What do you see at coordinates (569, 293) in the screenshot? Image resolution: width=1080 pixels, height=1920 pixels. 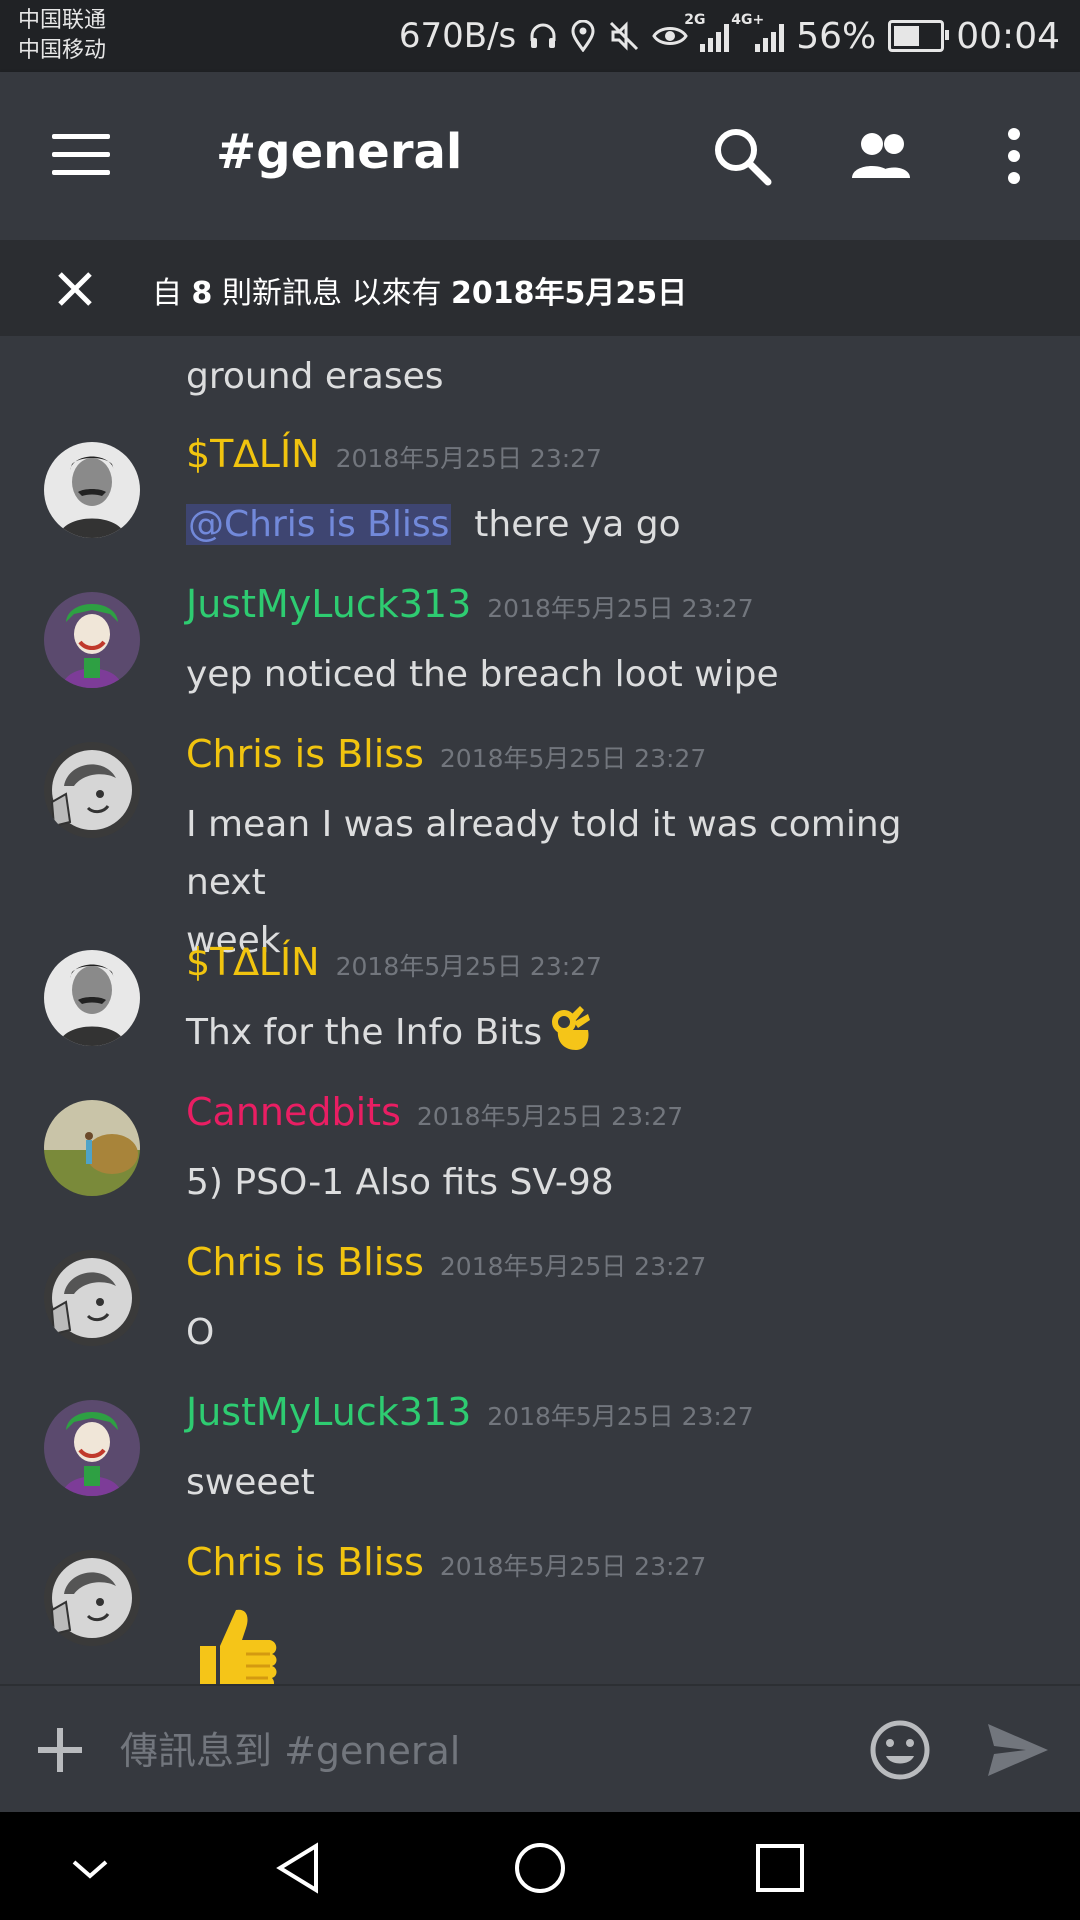 I see `new-messages-date: 2018年5月25日` at bounding box center [569, 293].